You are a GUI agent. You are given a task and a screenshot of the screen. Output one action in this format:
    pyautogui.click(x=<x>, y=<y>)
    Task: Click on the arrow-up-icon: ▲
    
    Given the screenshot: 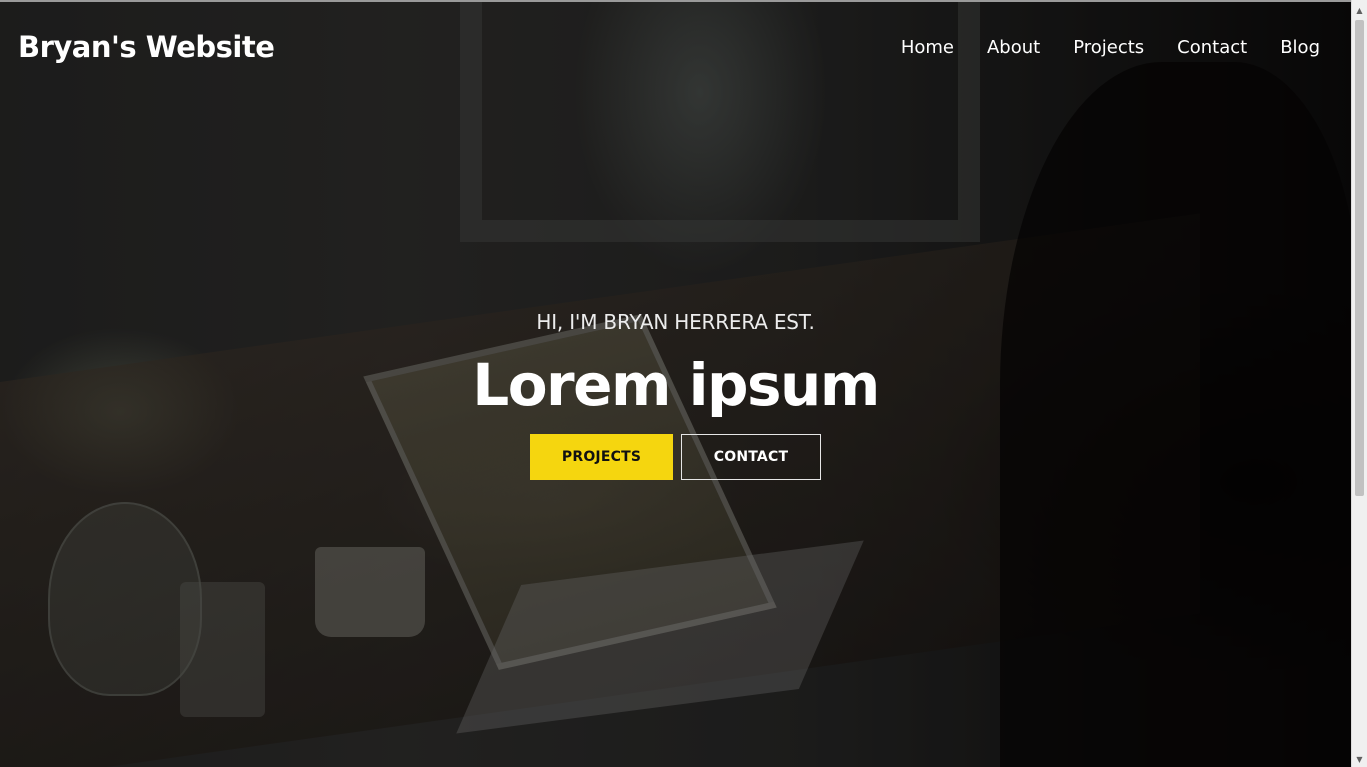 What is the action you would take?
    pyautogui.click(x=1359, y=10)
    